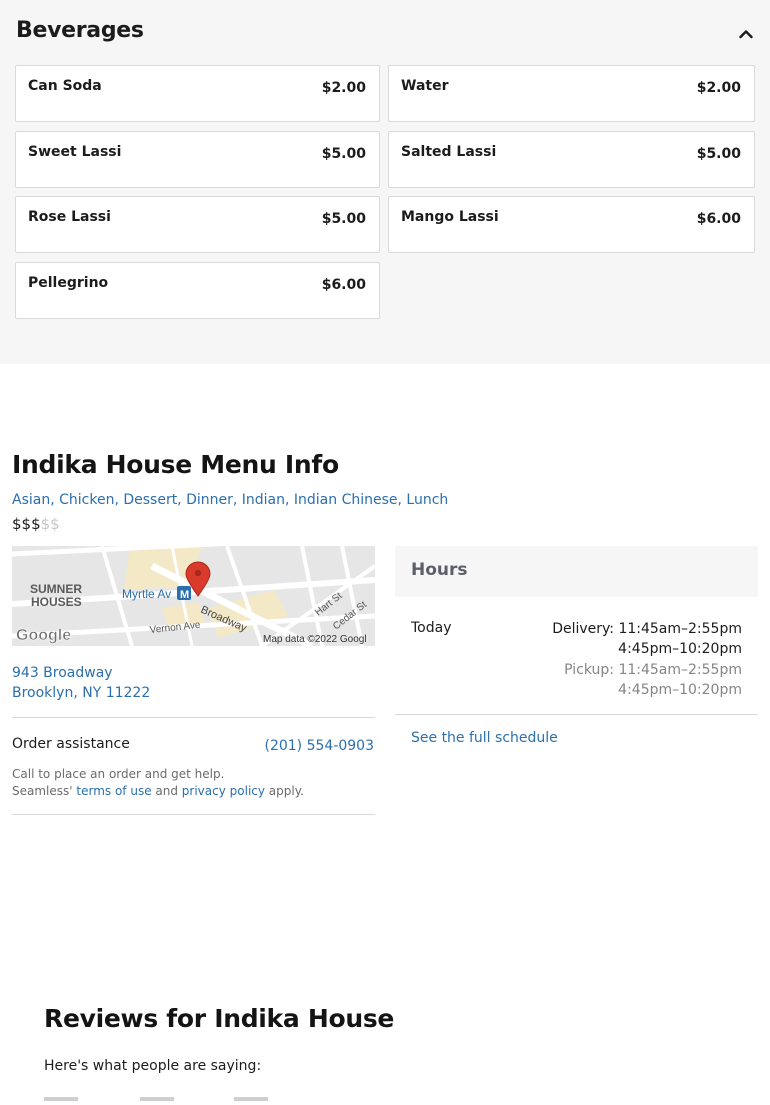 This screenshot has height=1105, width=770. What do you see at coordinates (425, 86) in the screenshot?
I see `menu-item-name: Water` at bounding box center [425, 86].